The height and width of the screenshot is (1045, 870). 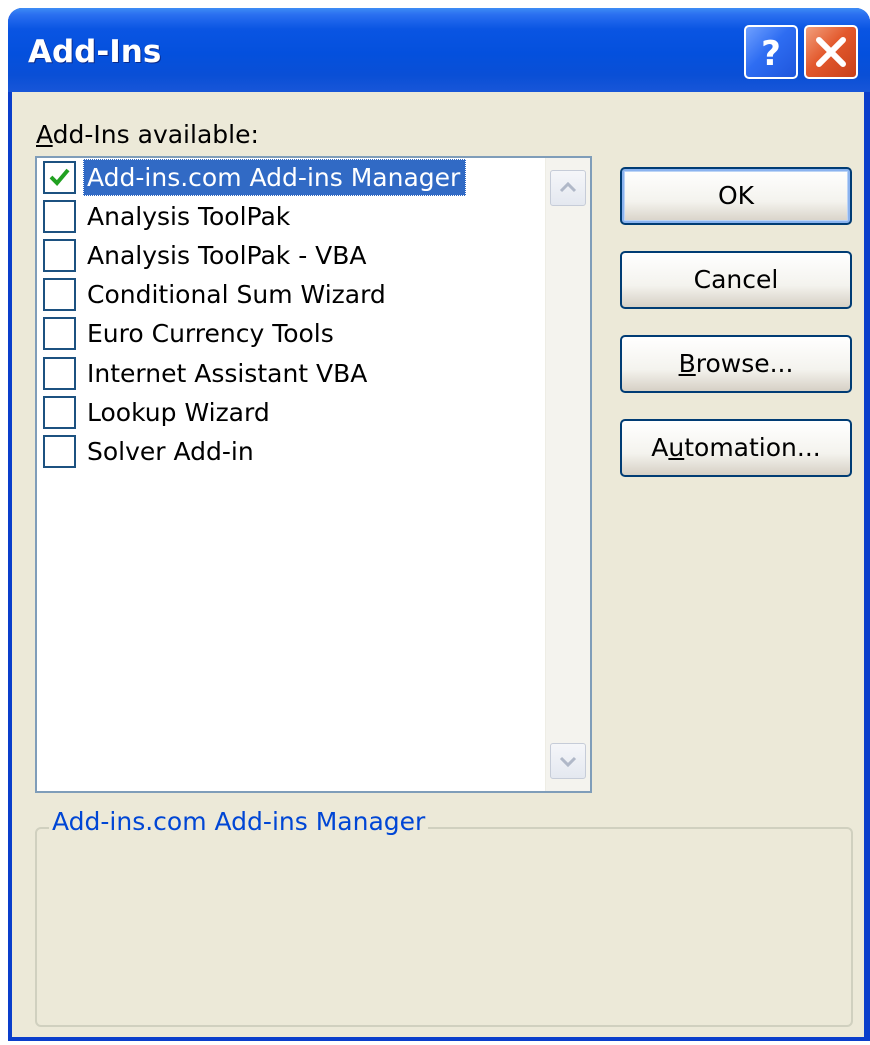 I want to click on internet-assistant-vba-checkbox, so click(x=59, y=373).